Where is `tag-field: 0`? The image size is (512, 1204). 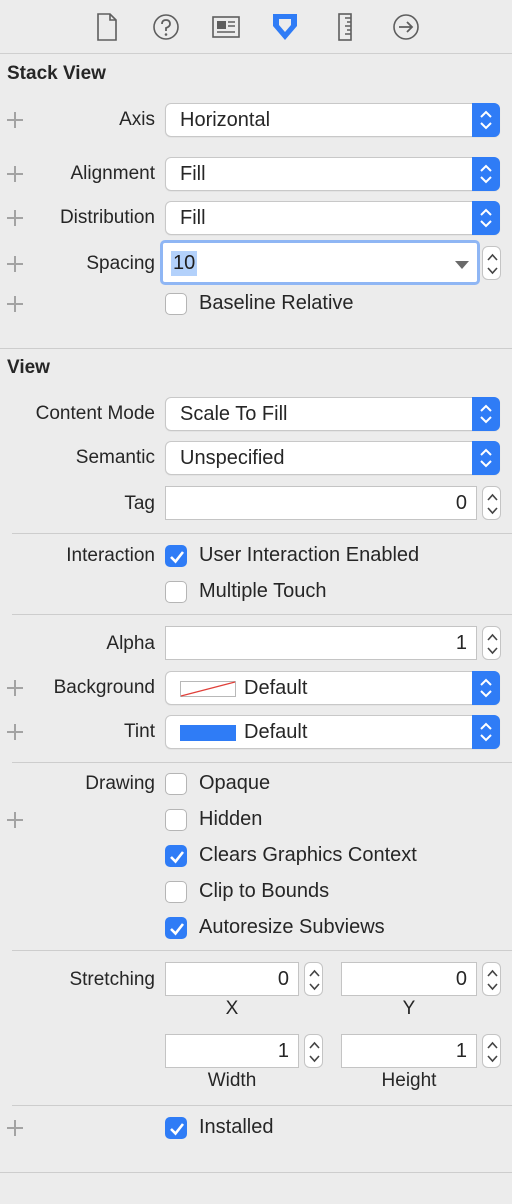 tag-field: 0 is located at coordinates (321, 503).